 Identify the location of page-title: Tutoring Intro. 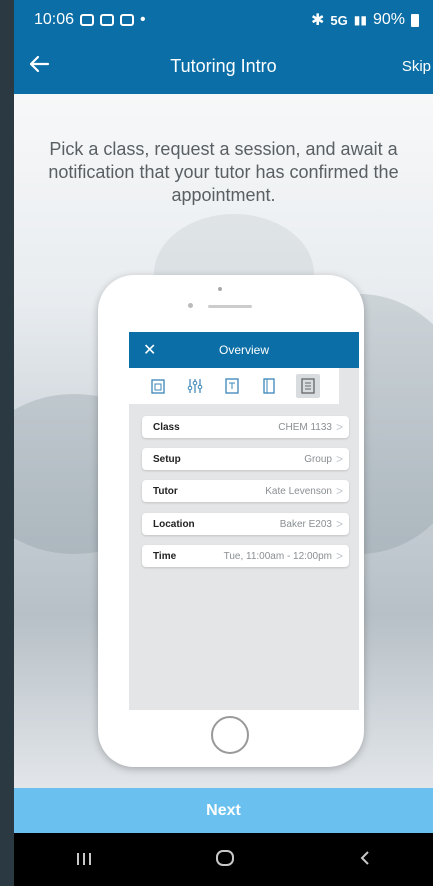
(223, 66).